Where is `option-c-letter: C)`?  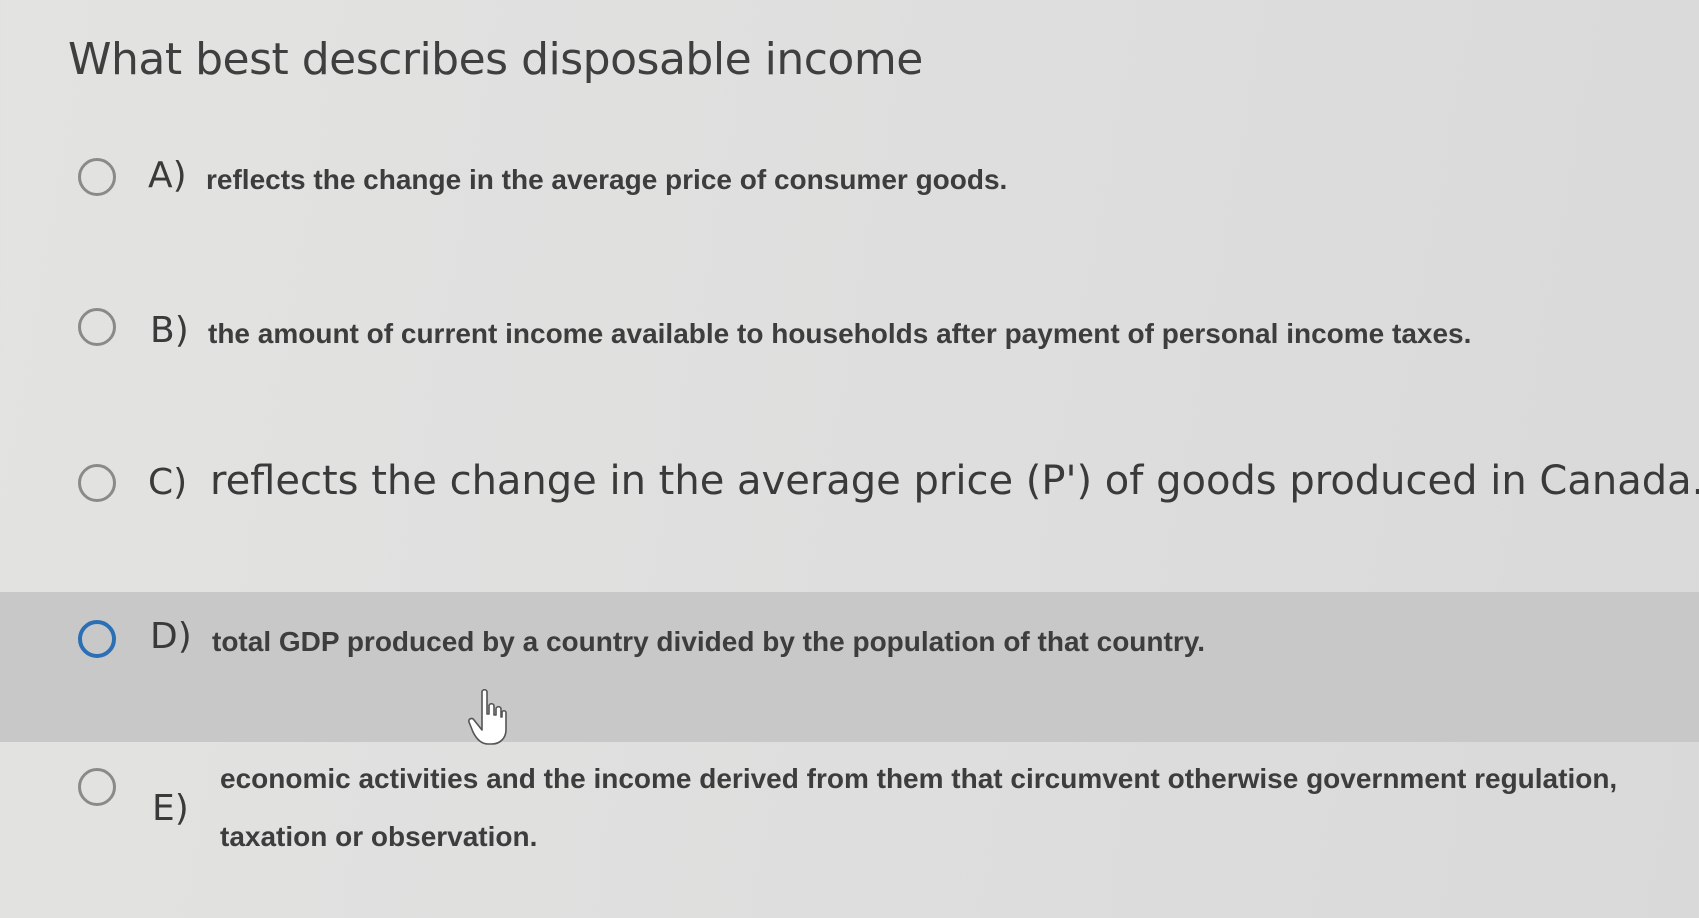 option-c-letter: C) is located at coordinates (168, 482).